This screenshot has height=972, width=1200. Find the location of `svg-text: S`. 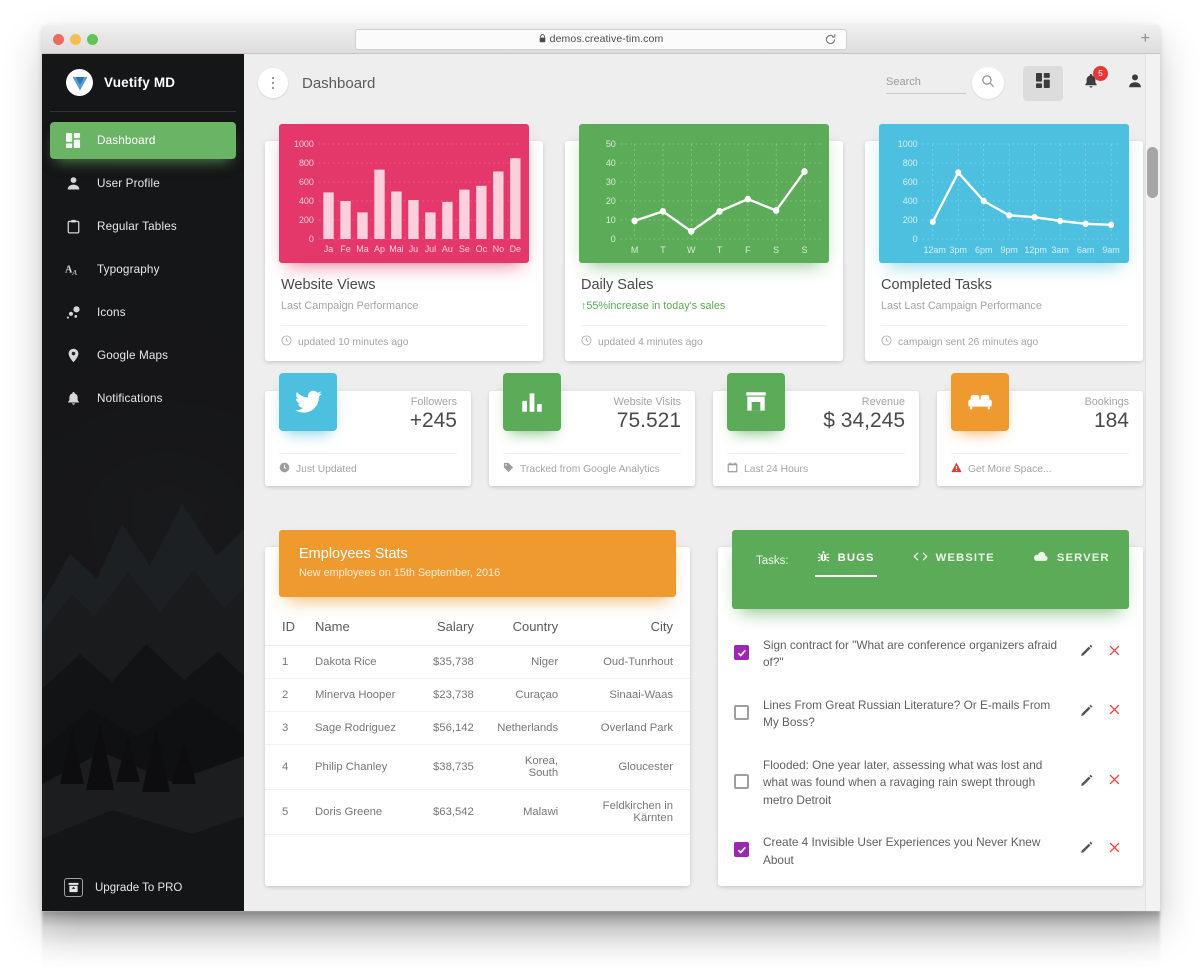

svg-text: S is located at coordinates (804, 250).